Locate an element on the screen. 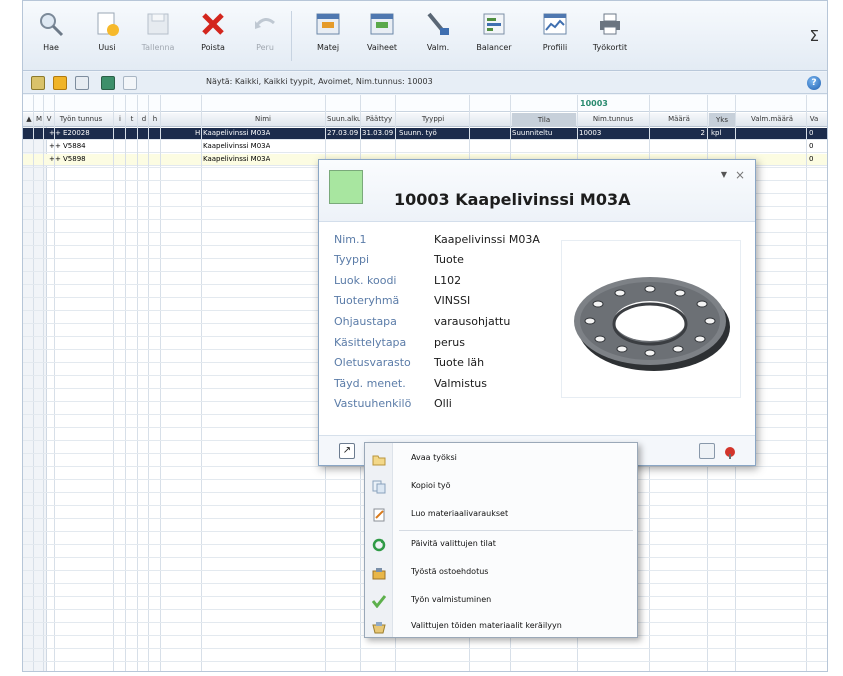 The width and height of the screenshot is (843, 676). property-value: Olli is located at coordinates (443, 403).